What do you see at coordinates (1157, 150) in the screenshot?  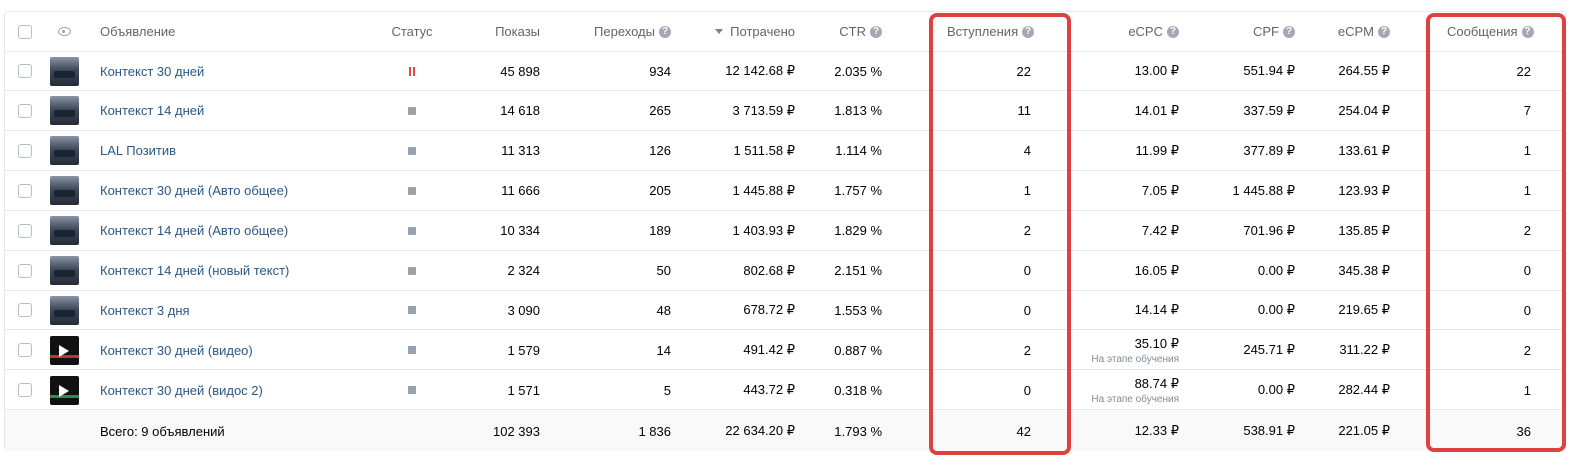 I see `ecpc-value: 11.99 ₽` at bounding box center [1157, 150].